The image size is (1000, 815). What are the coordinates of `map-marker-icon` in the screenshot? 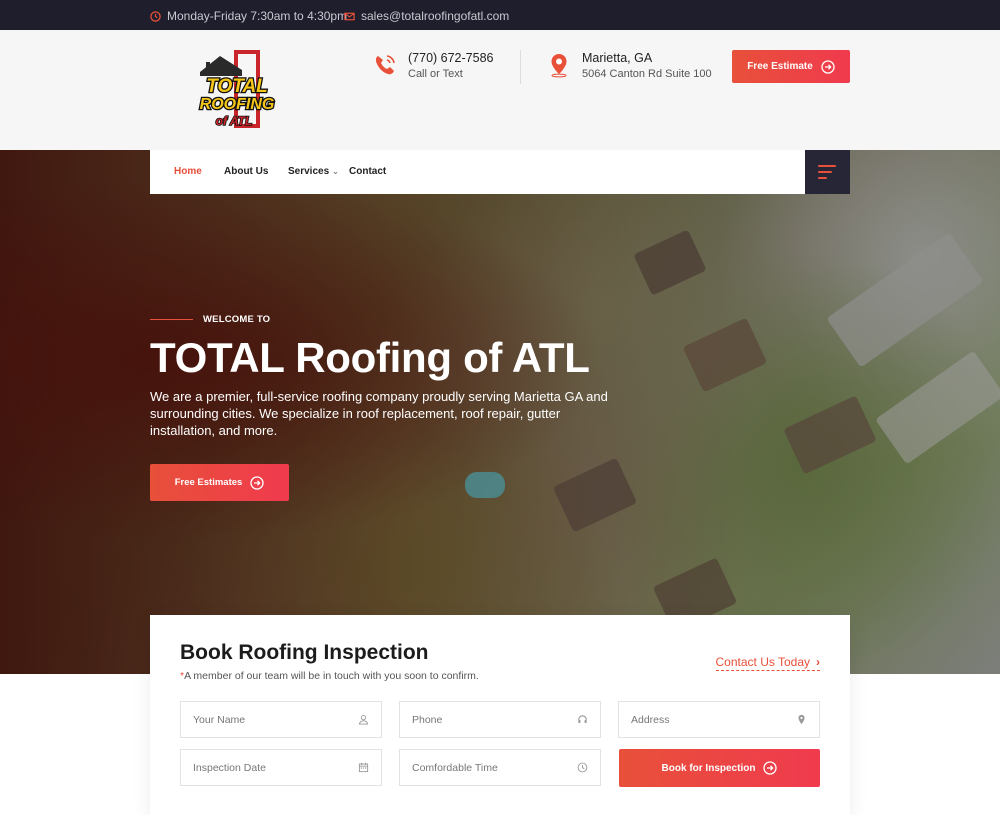 It's located at (801, 719).